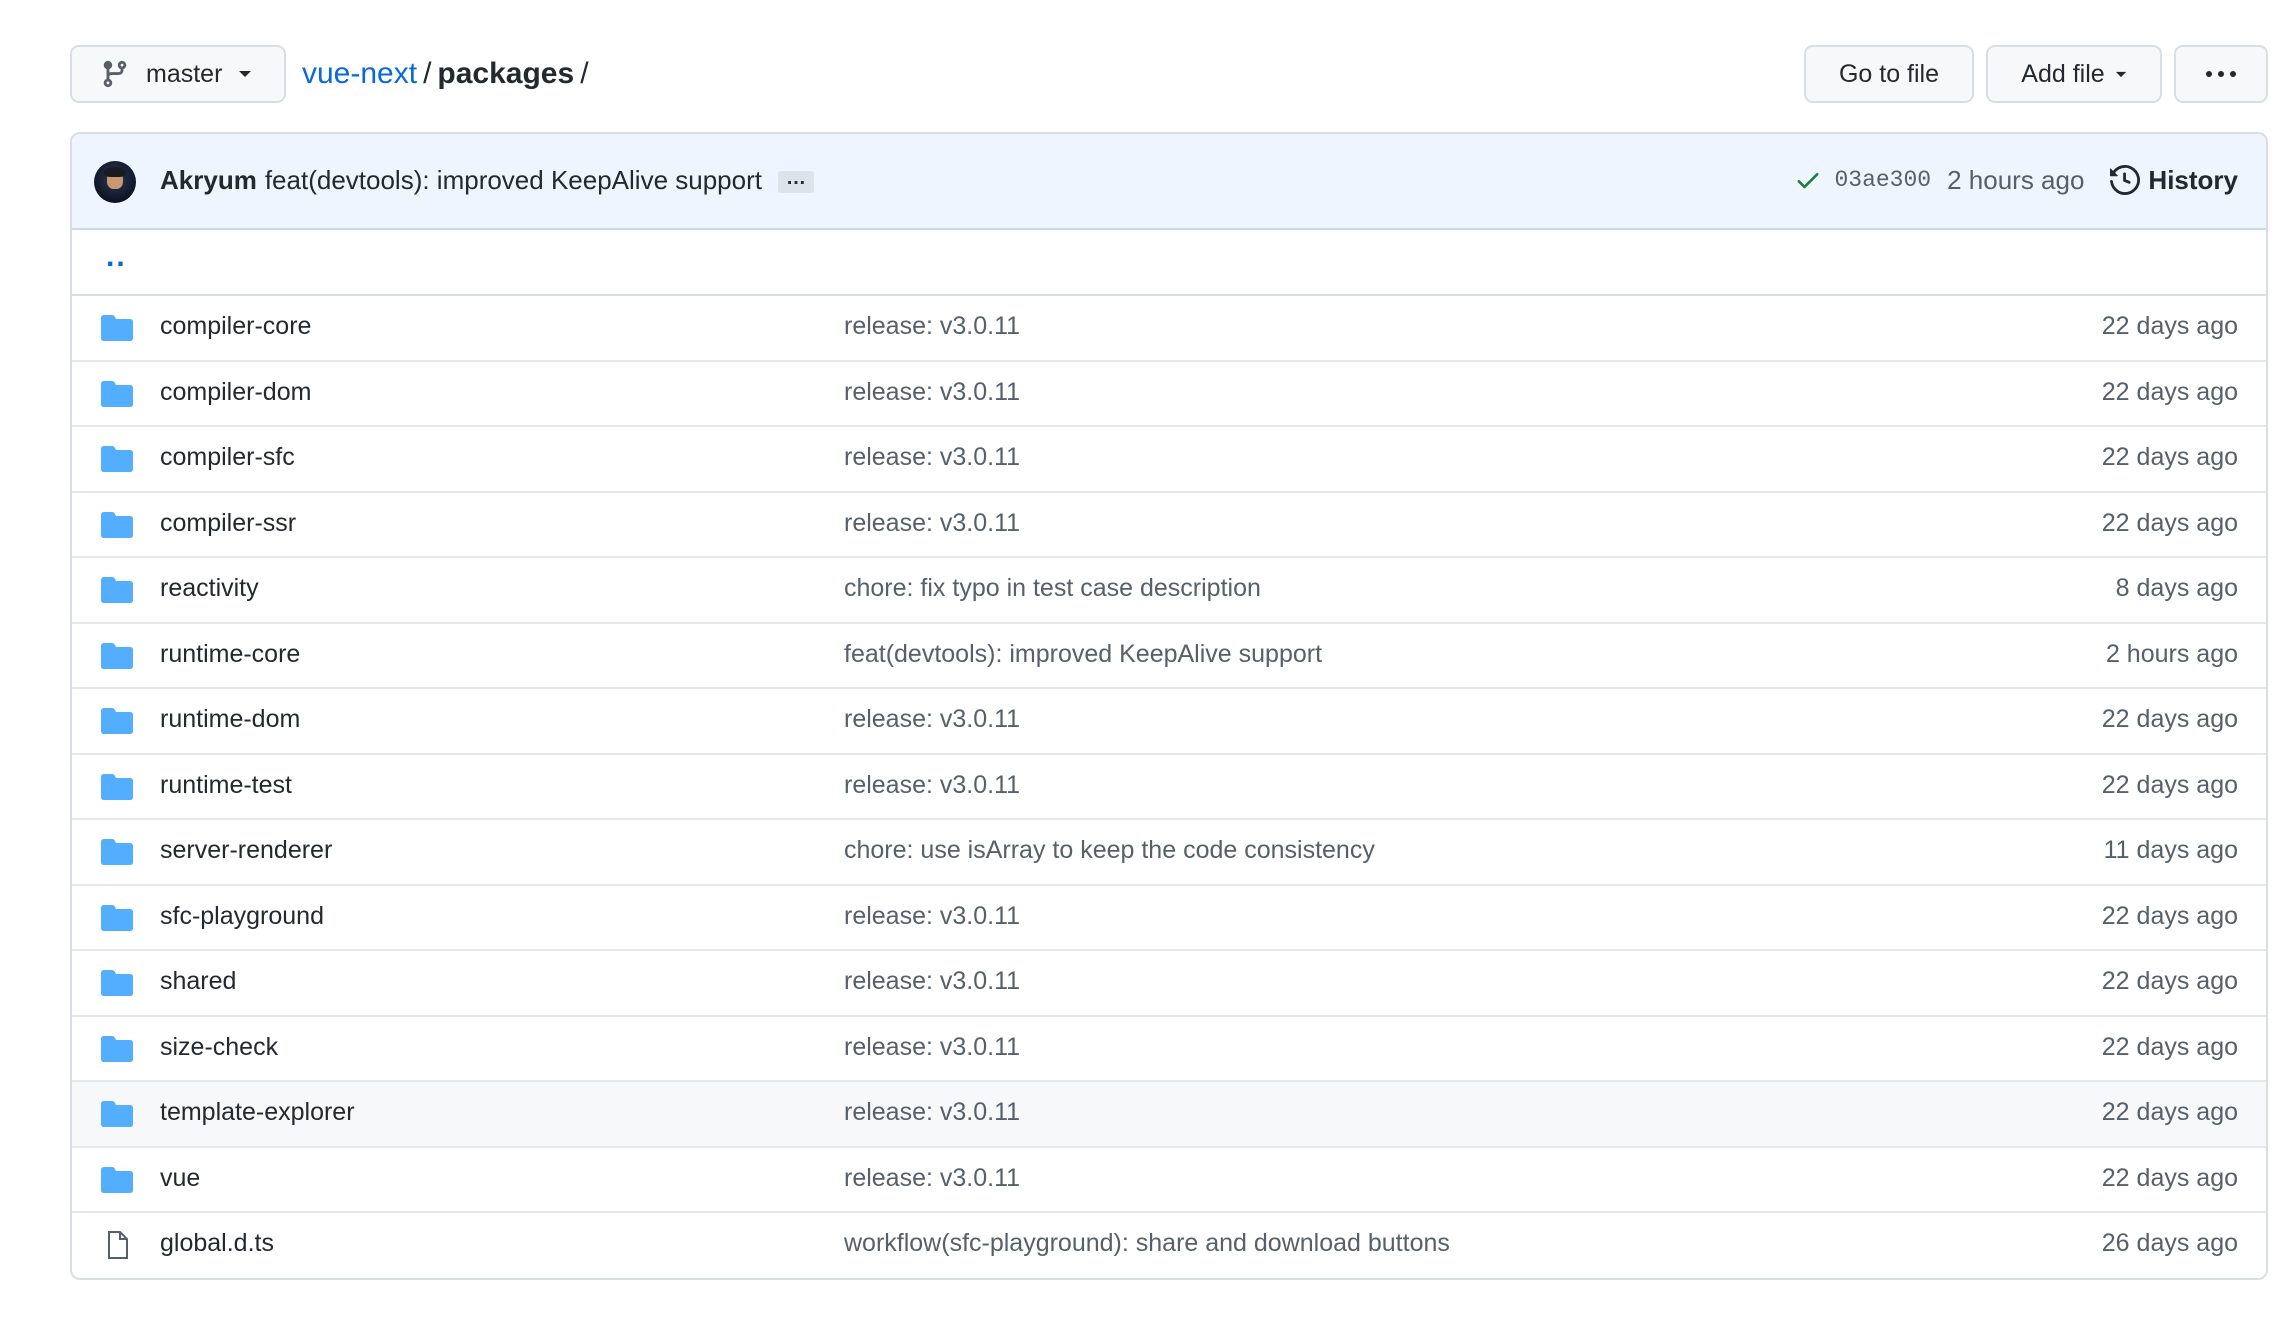 The height and width of the screenshot is (1320, 2294). I want to click on add-file-label: Add file, so click(2063, 73).